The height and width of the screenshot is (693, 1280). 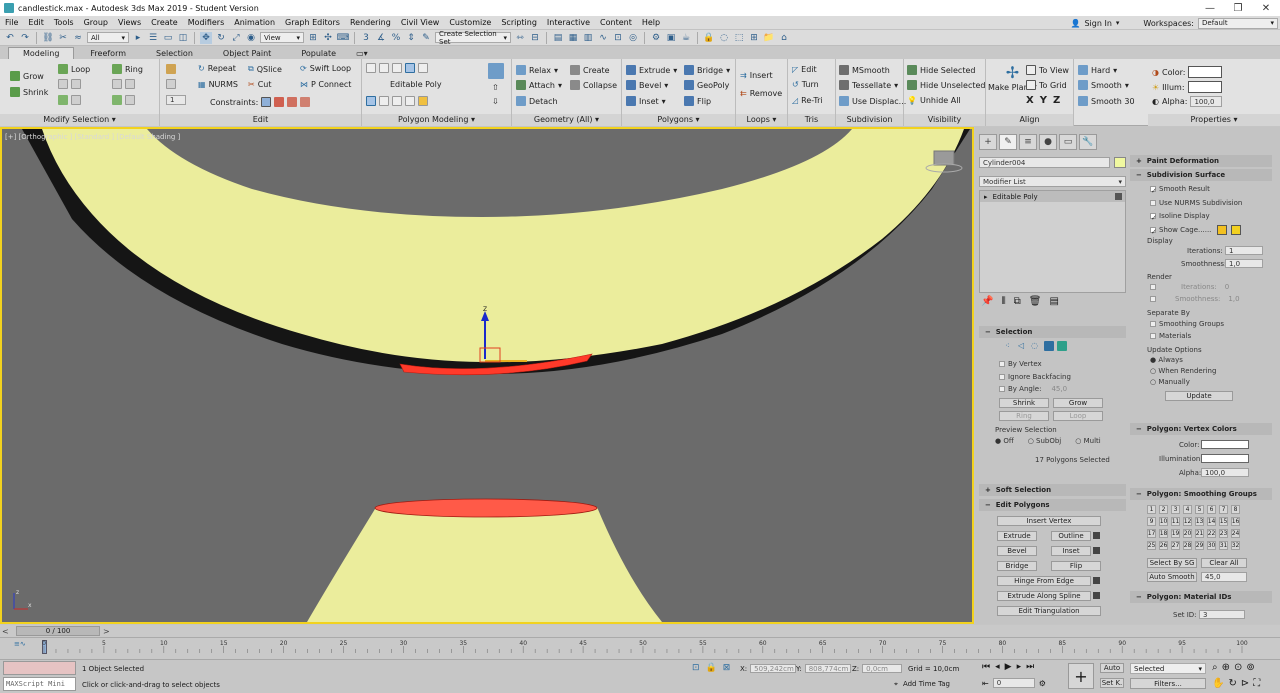 I want to click on copy-icon, so click(x=171, y=84).